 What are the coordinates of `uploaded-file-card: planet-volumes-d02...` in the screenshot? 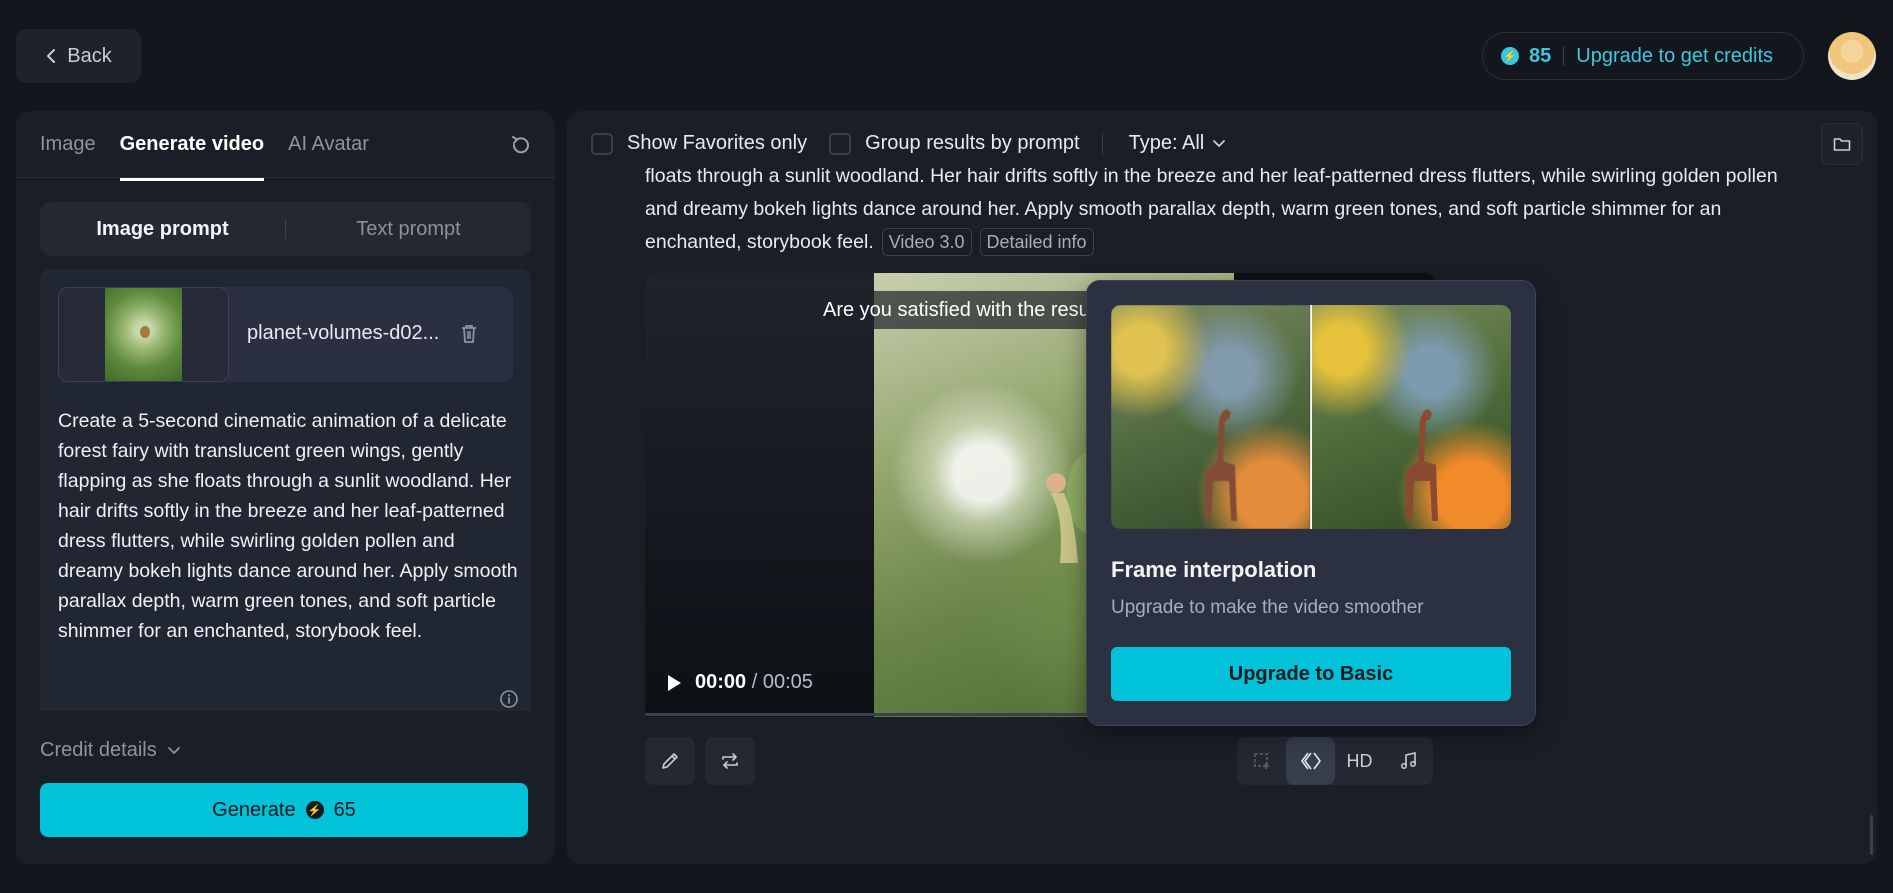 It's located at (285, 334).